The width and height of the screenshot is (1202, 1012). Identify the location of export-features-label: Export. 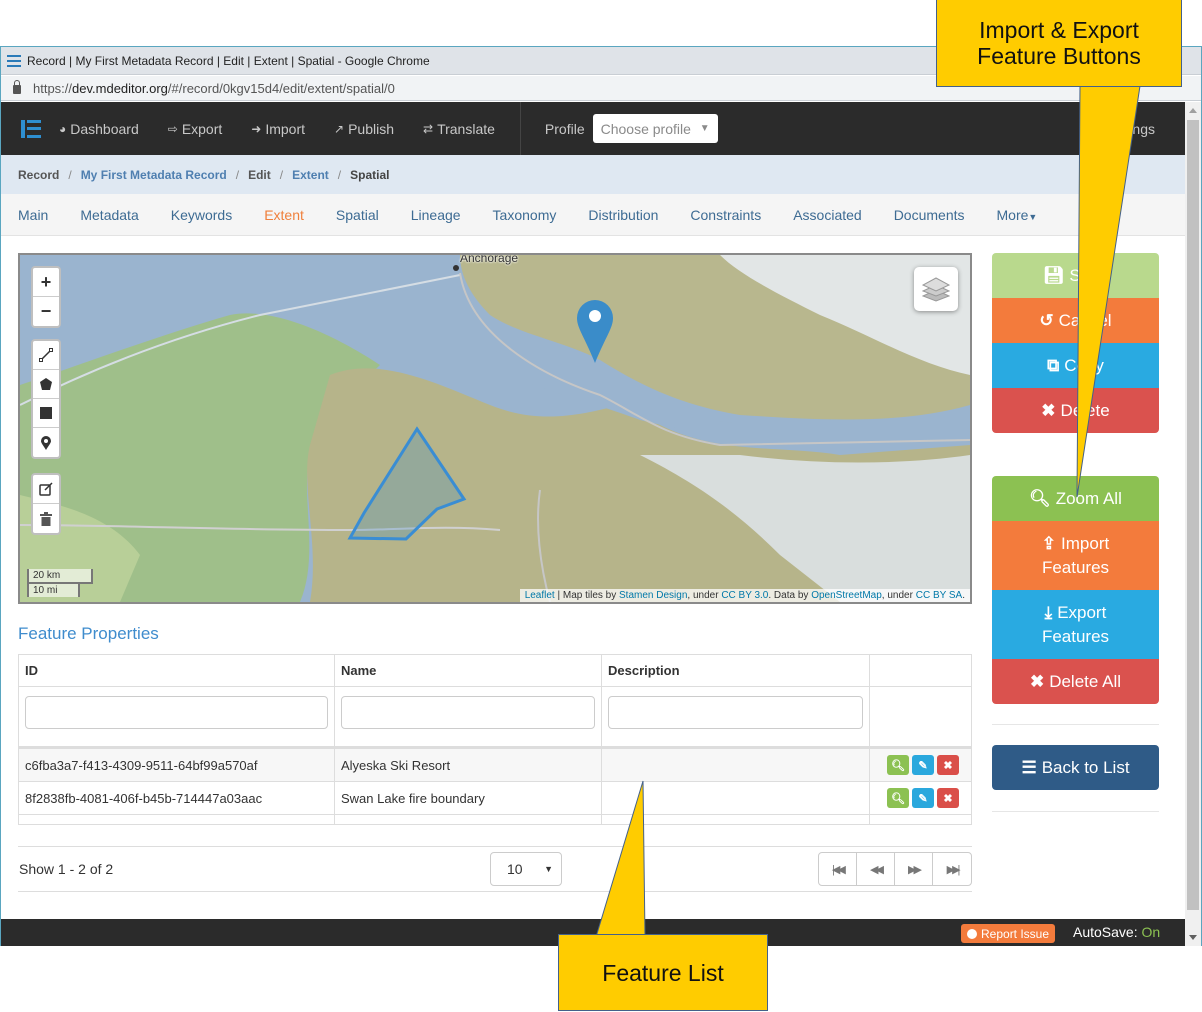
(1082, 612).